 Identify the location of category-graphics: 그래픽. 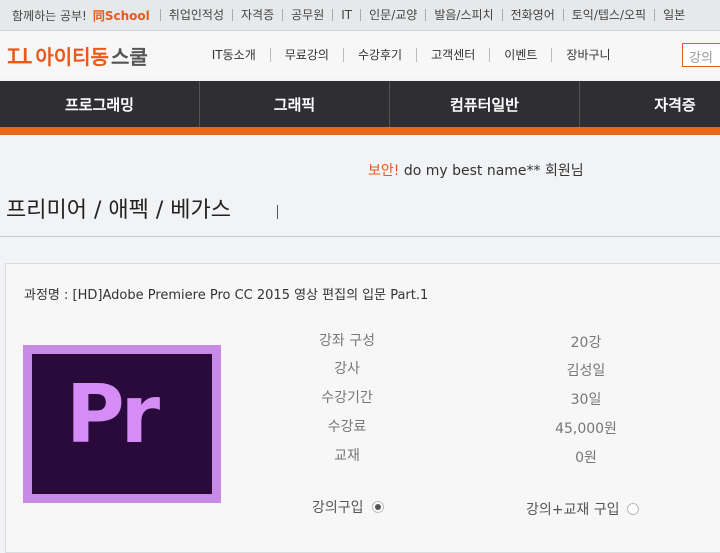
(295, 104).